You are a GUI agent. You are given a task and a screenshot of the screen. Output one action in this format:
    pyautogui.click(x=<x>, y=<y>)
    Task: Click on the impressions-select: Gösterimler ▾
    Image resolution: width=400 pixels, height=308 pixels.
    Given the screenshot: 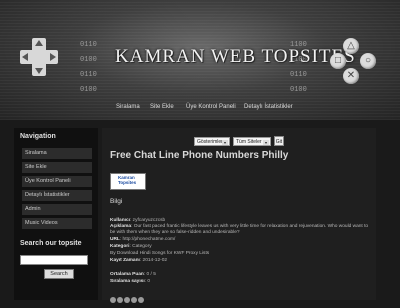 What is the action you would take?
    pyautogui.click(x=212, y=141)
    